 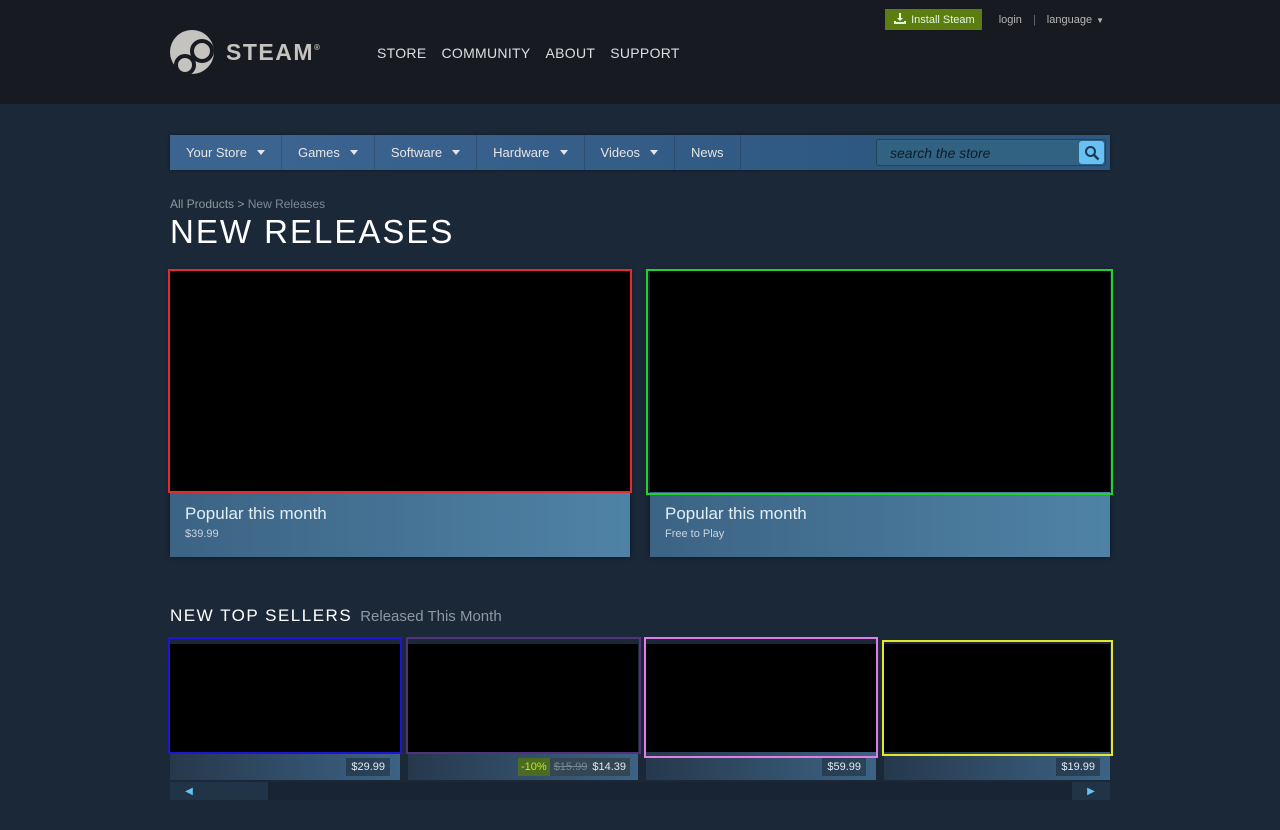 I want to click on tab-hardware: Hardware, so click(x=531, y=152).